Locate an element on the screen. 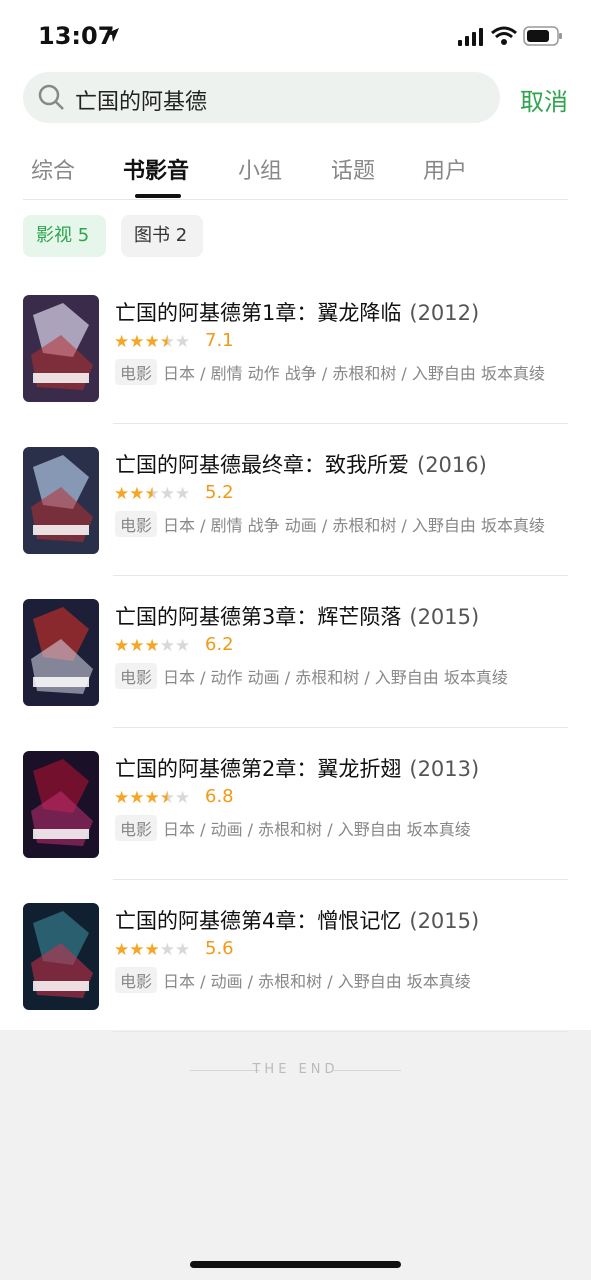  rating-score: 5.6 is located at coordinates (219, 948).